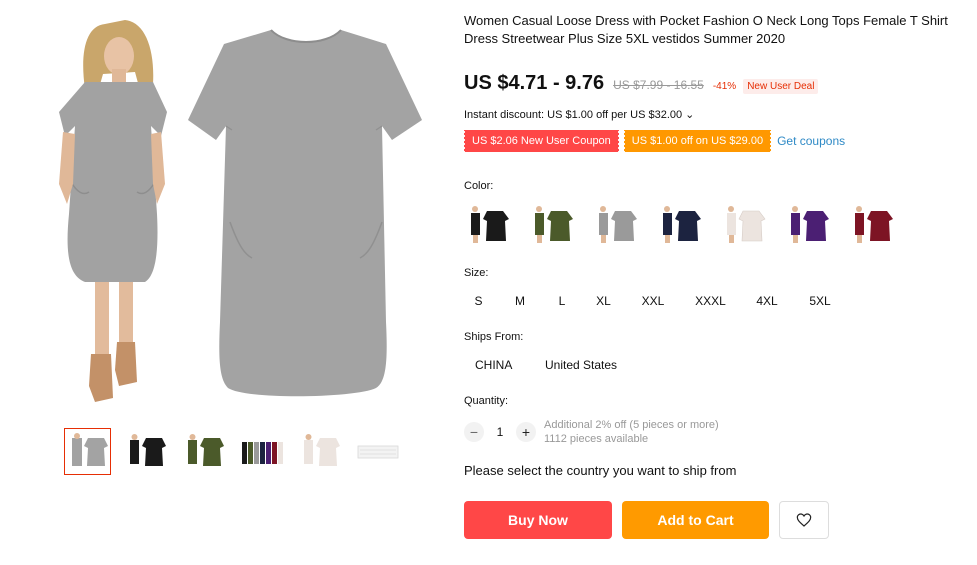 The image size is (977, 565). I want to click on model-photo, so click(113, 211).